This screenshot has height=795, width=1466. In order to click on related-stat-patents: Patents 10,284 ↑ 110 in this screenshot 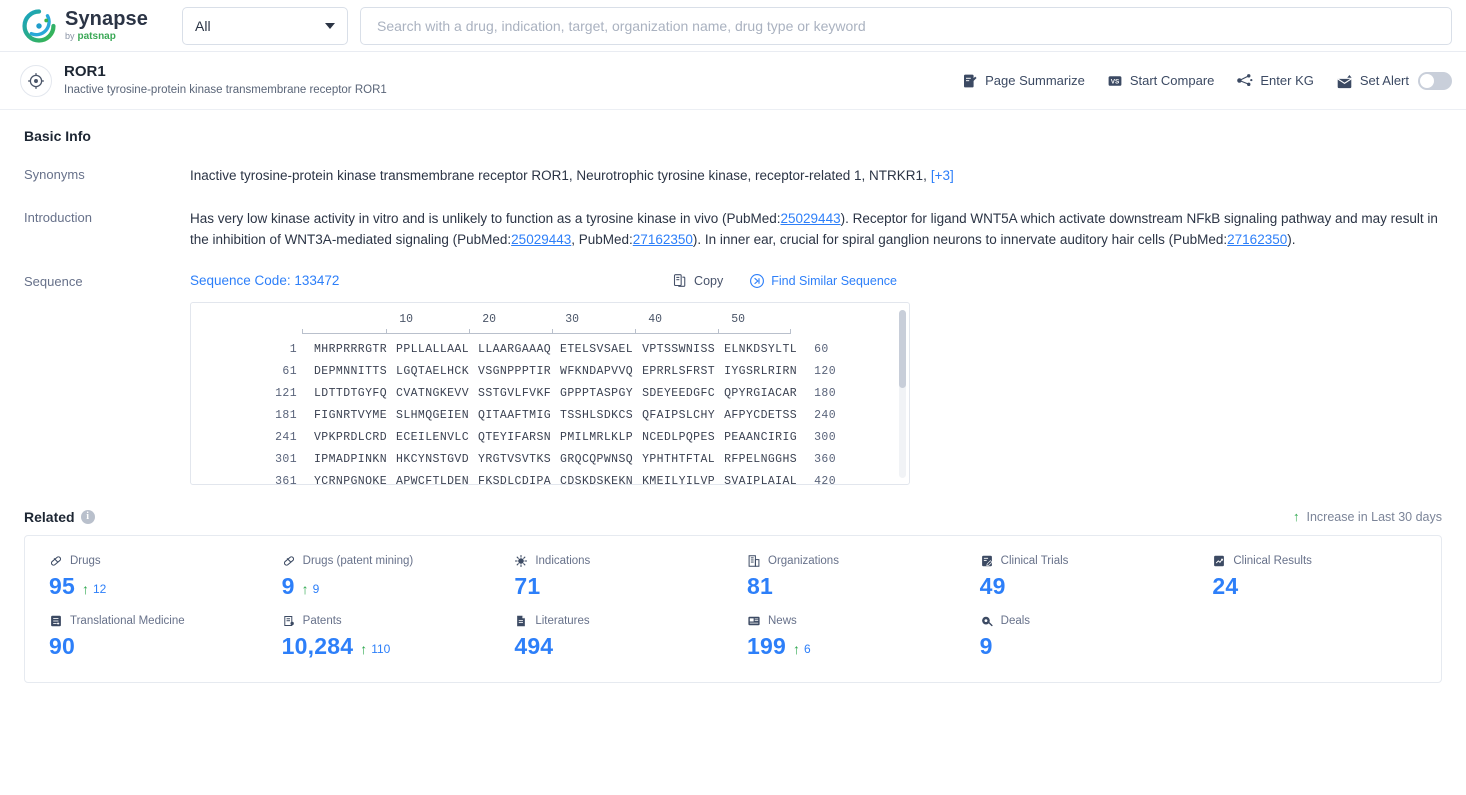, I will do `click(384, 637)`.